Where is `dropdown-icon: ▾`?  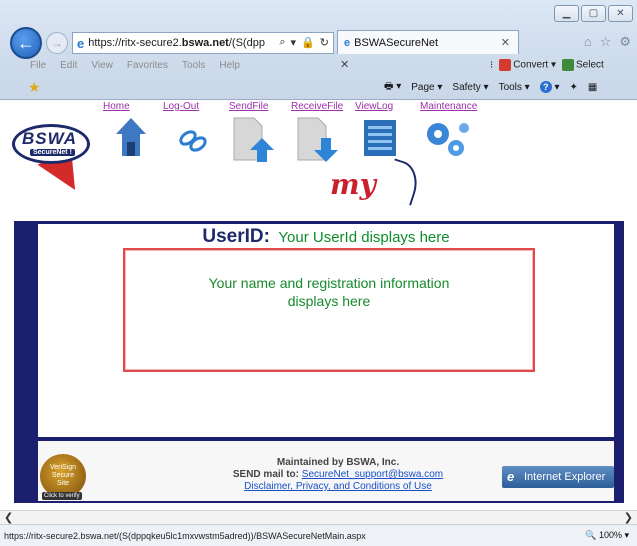
dropdown-icon: ▾ is located at coordinates (294, 42).